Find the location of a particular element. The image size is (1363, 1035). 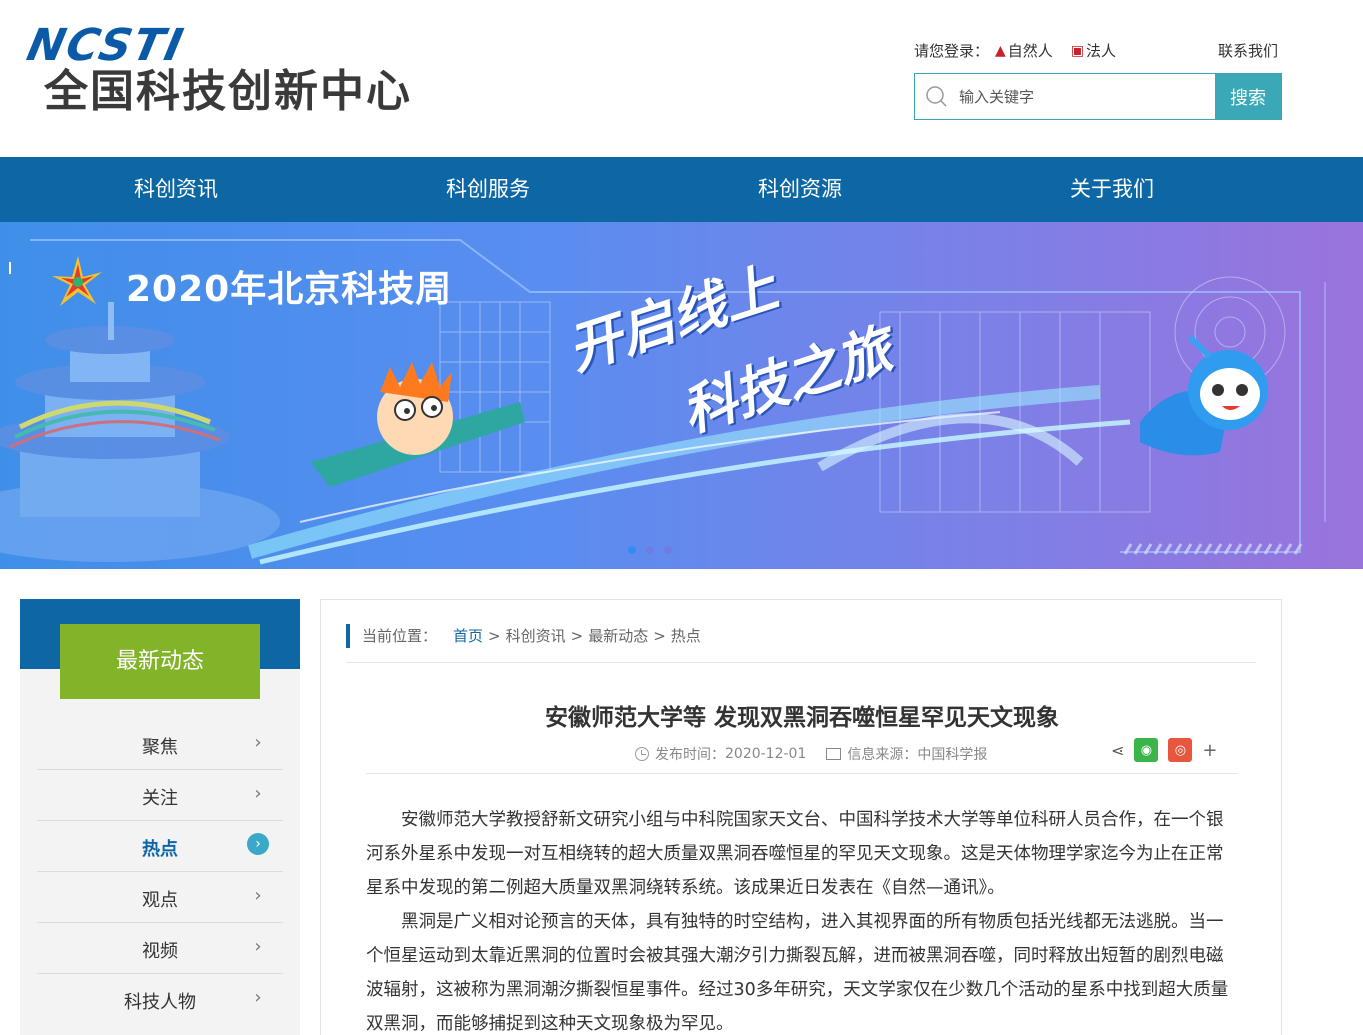

sidebar-item-video: 视频 › is located at coordinates (160, 948).